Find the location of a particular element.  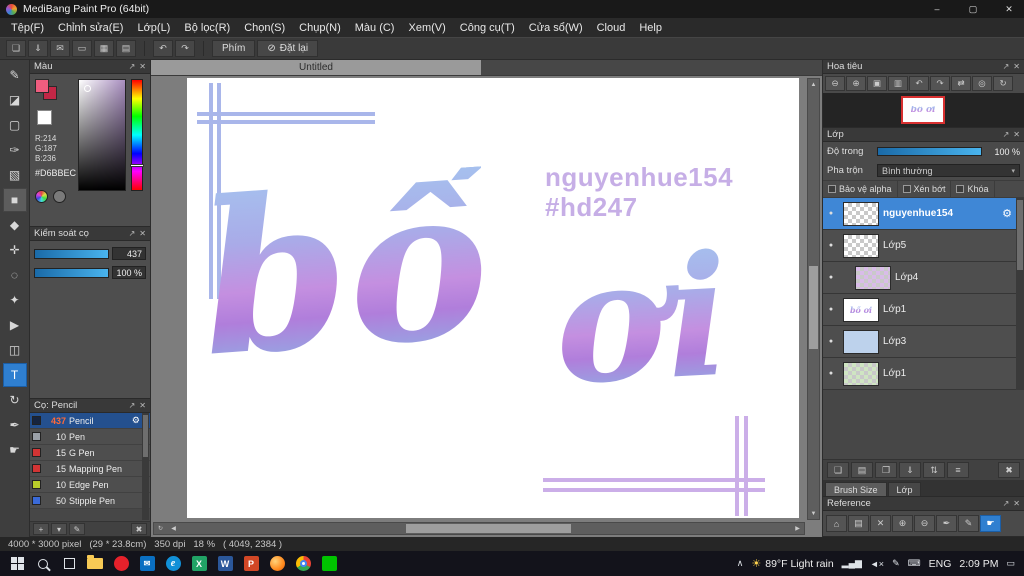

navigator-view-rect: bố ơi is located at coordinates (923, 110).